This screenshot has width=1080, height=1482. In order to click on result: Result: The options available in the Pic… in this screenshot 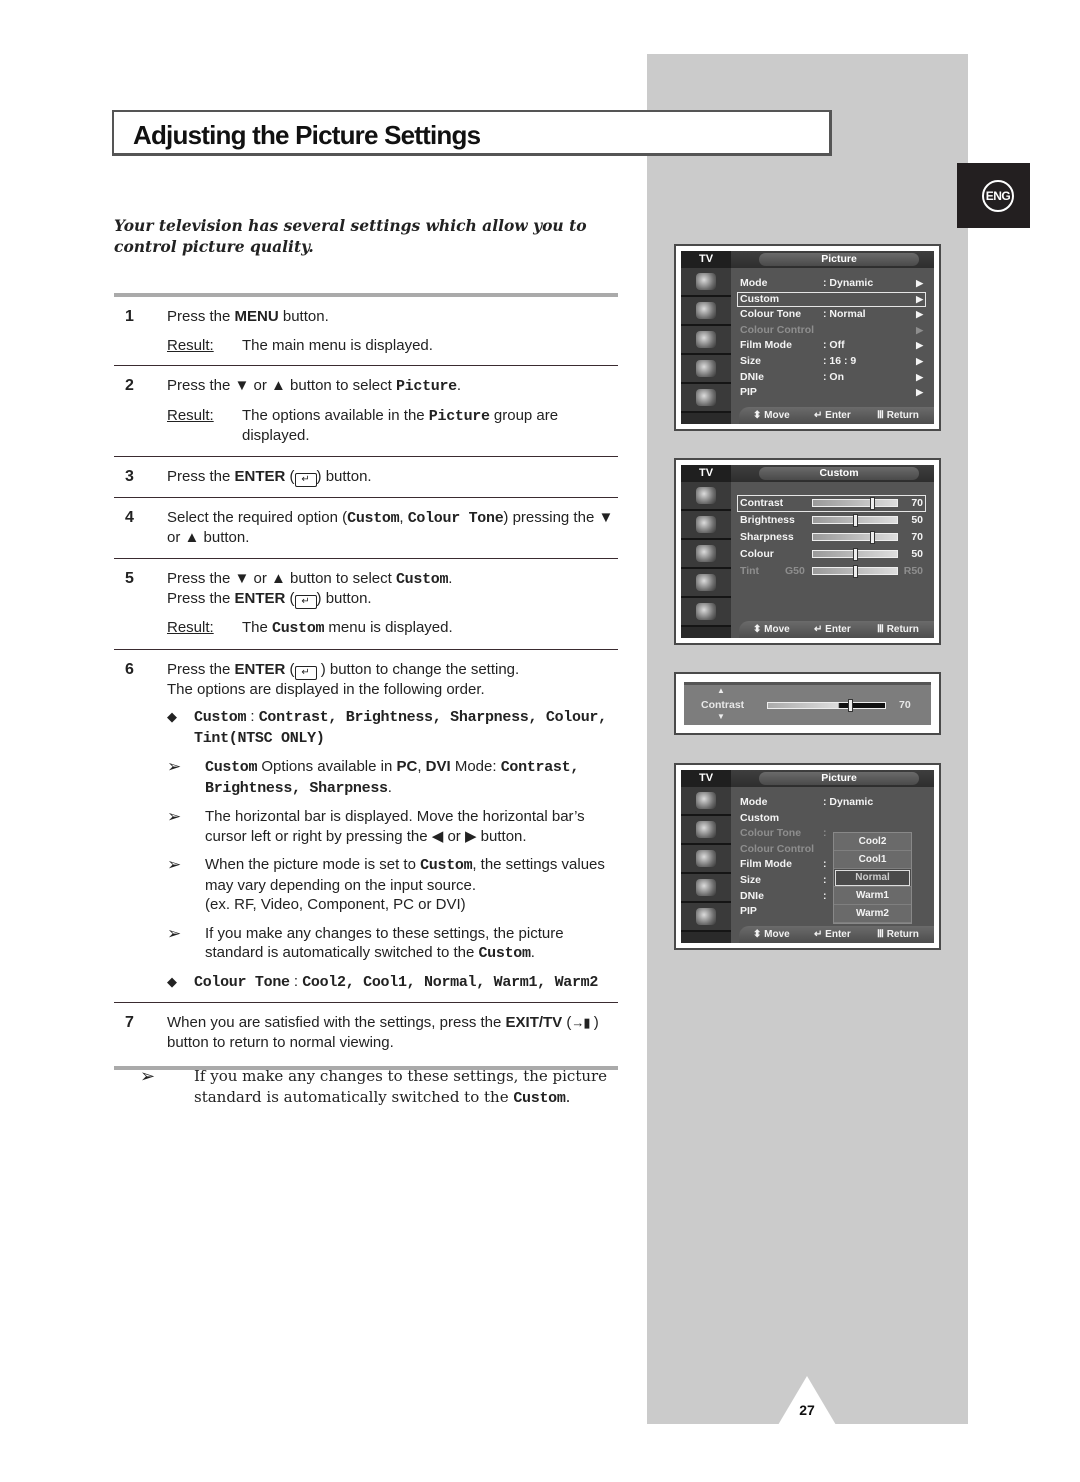, I will do `click(392, 426)`.